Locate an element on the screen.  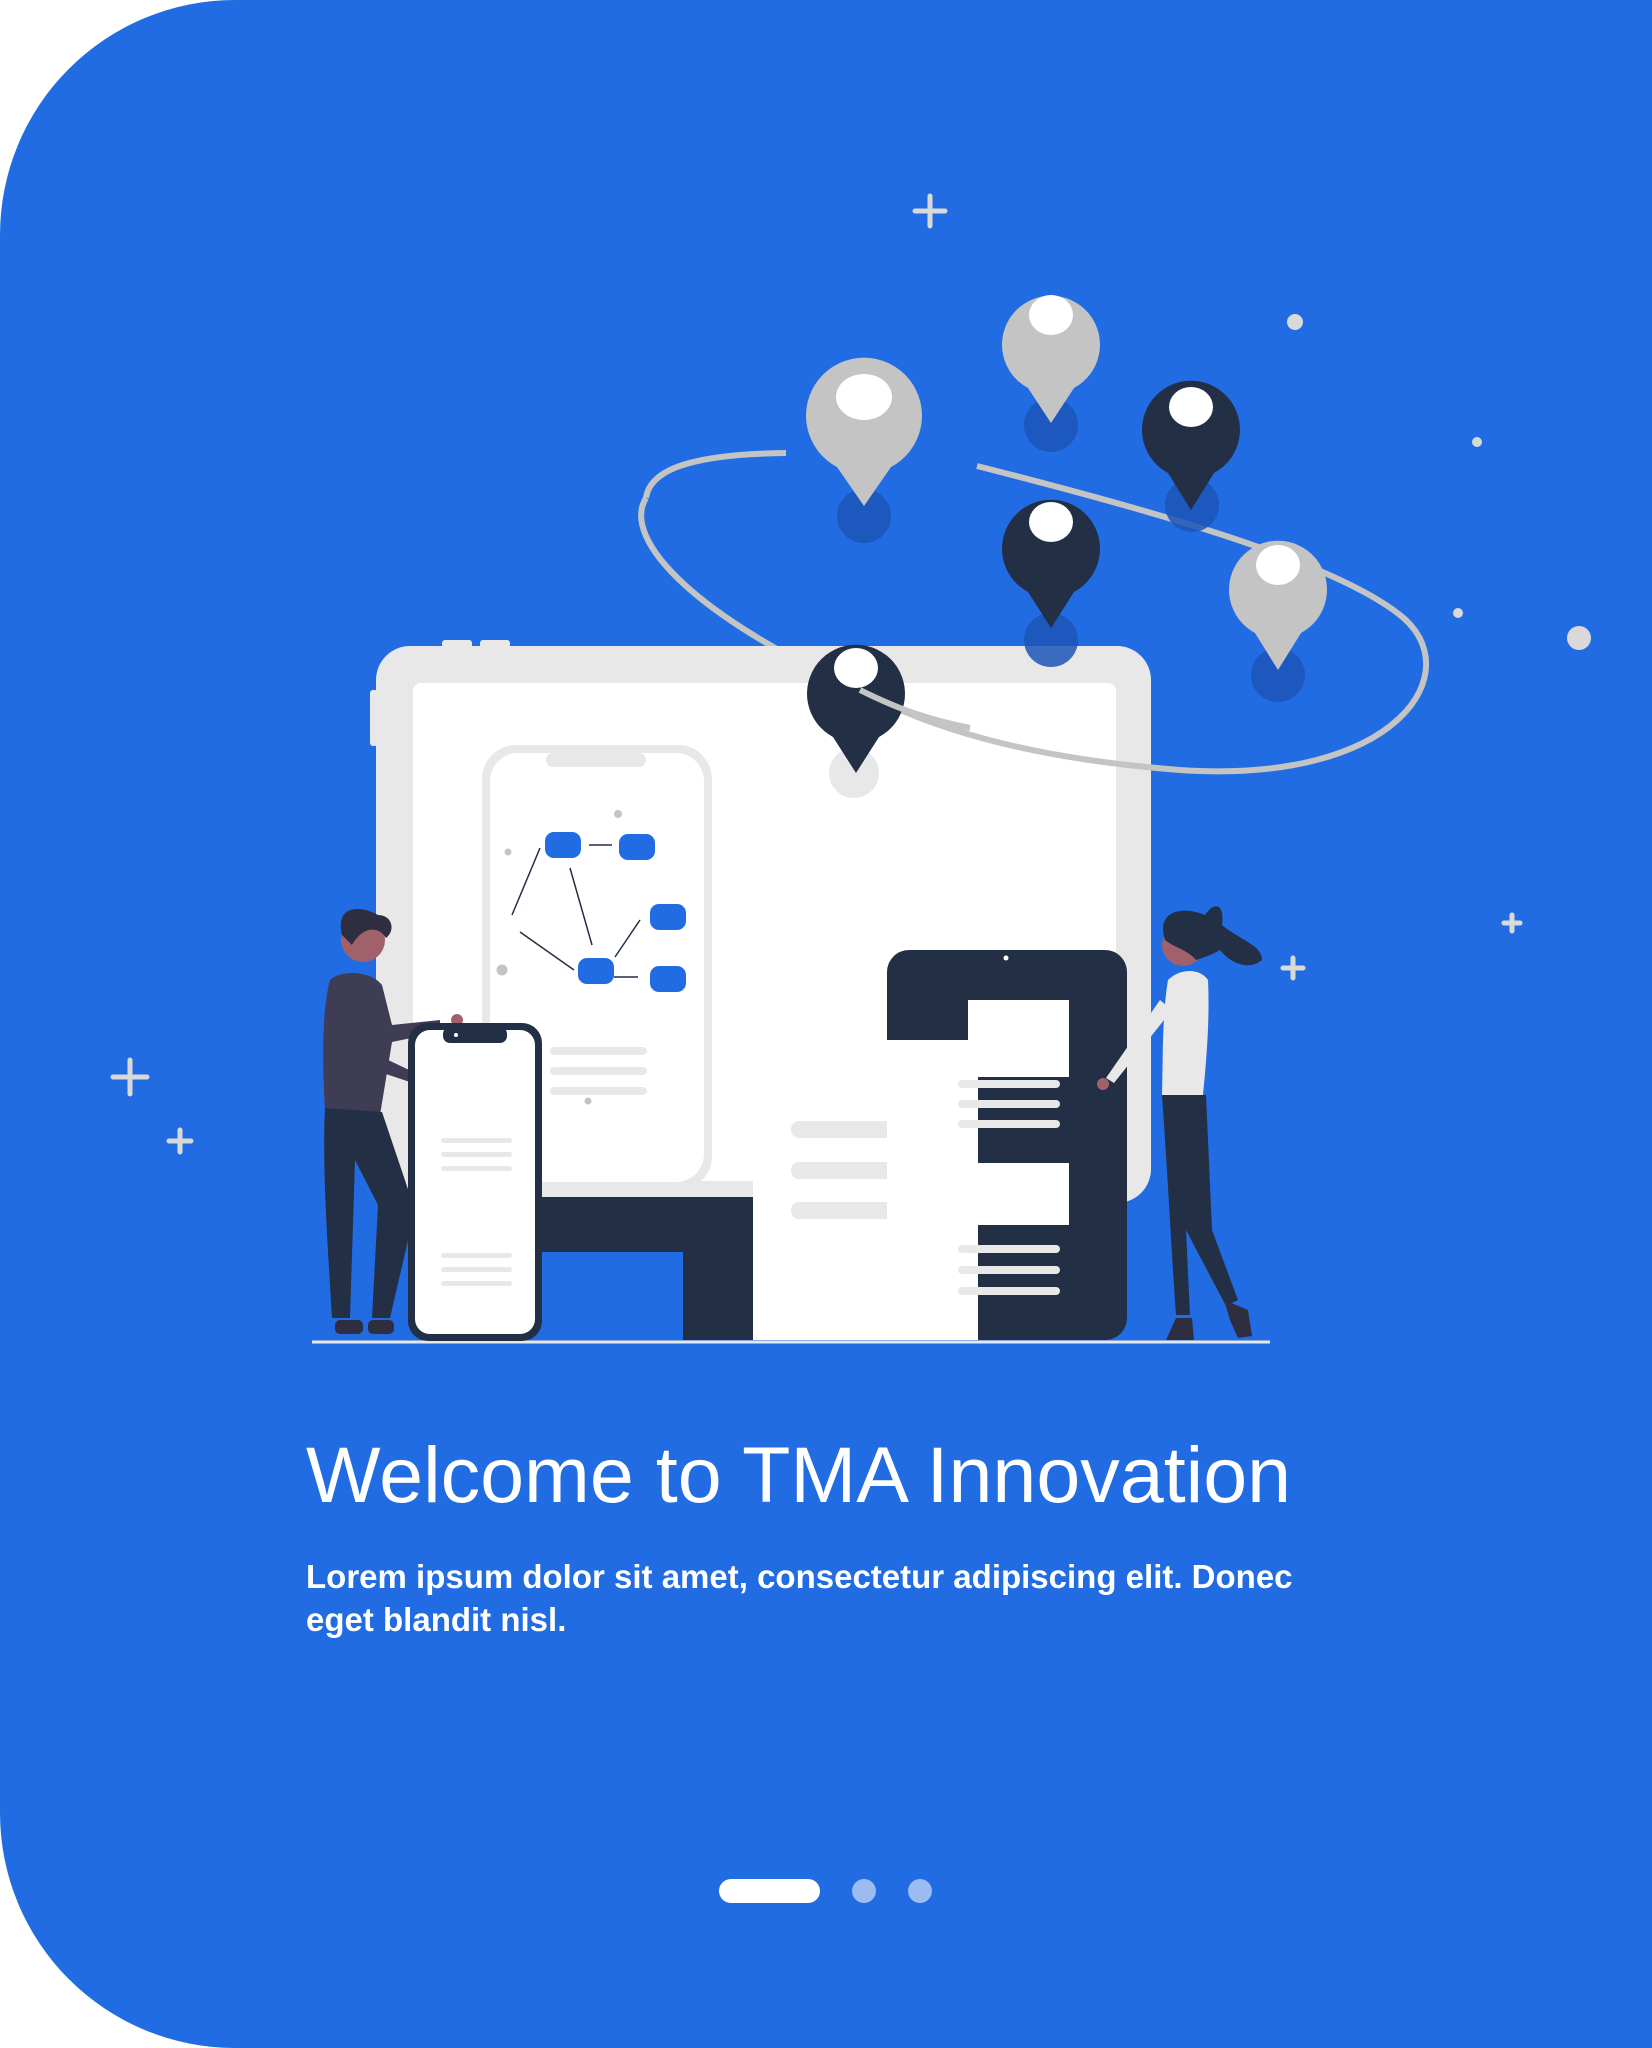
dark-tablet is located at coordinates (1007, 1145).